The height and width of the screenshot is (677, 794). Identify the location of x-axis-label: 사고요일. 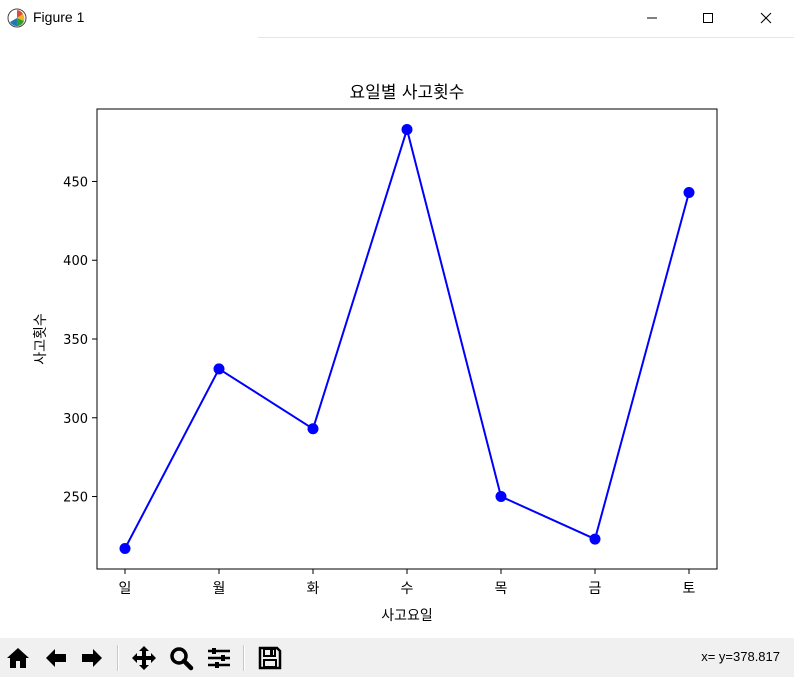
(407, 616).